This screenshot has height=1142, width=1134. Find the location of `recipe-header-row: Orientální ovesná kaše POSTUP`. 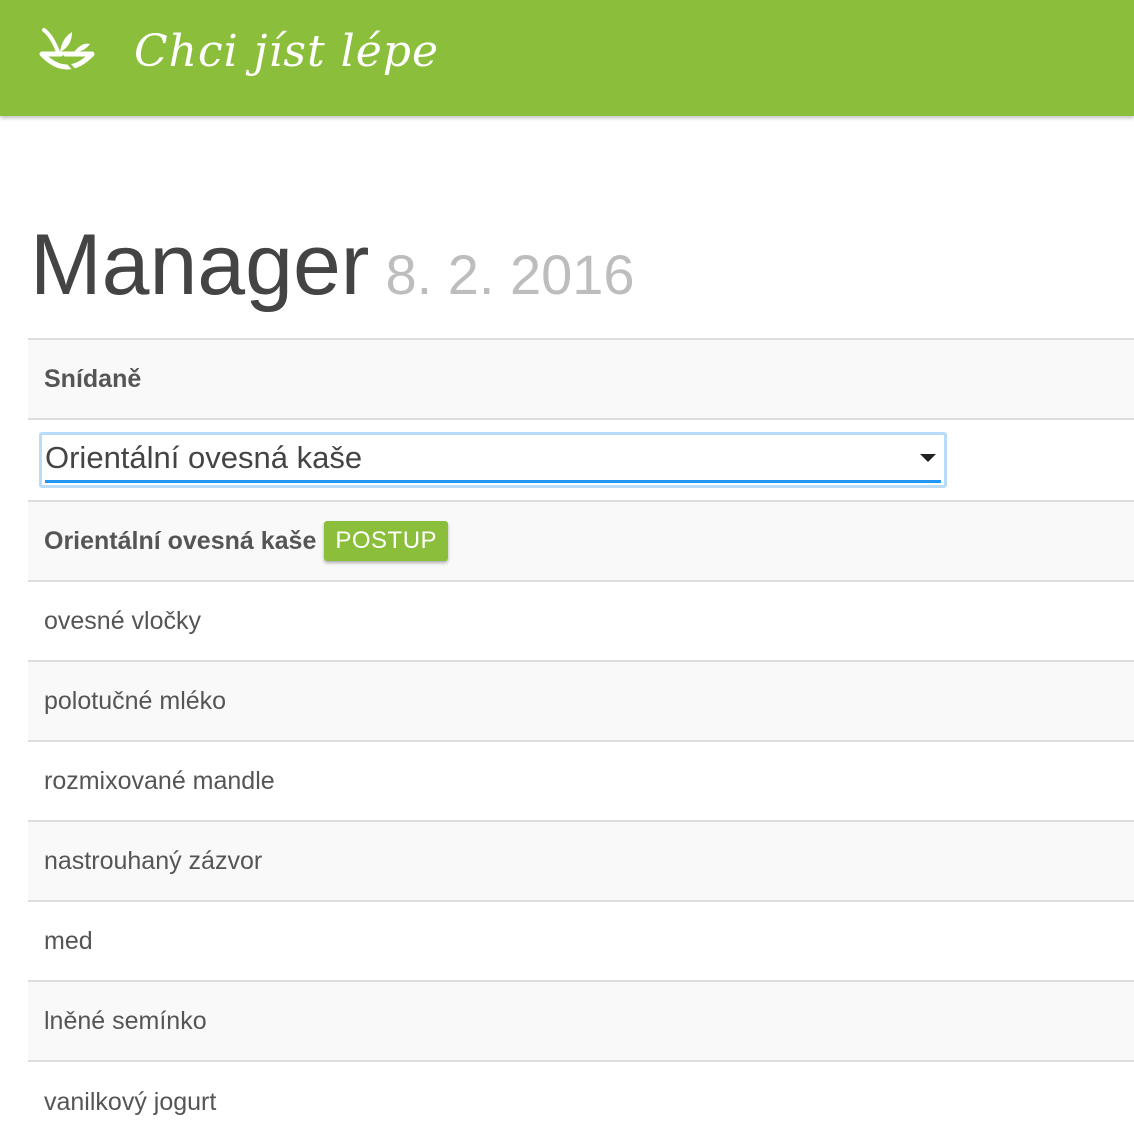

recipe-header-row: Orientální ovesná kaše POSTUP is located at coordinates (581, 542).